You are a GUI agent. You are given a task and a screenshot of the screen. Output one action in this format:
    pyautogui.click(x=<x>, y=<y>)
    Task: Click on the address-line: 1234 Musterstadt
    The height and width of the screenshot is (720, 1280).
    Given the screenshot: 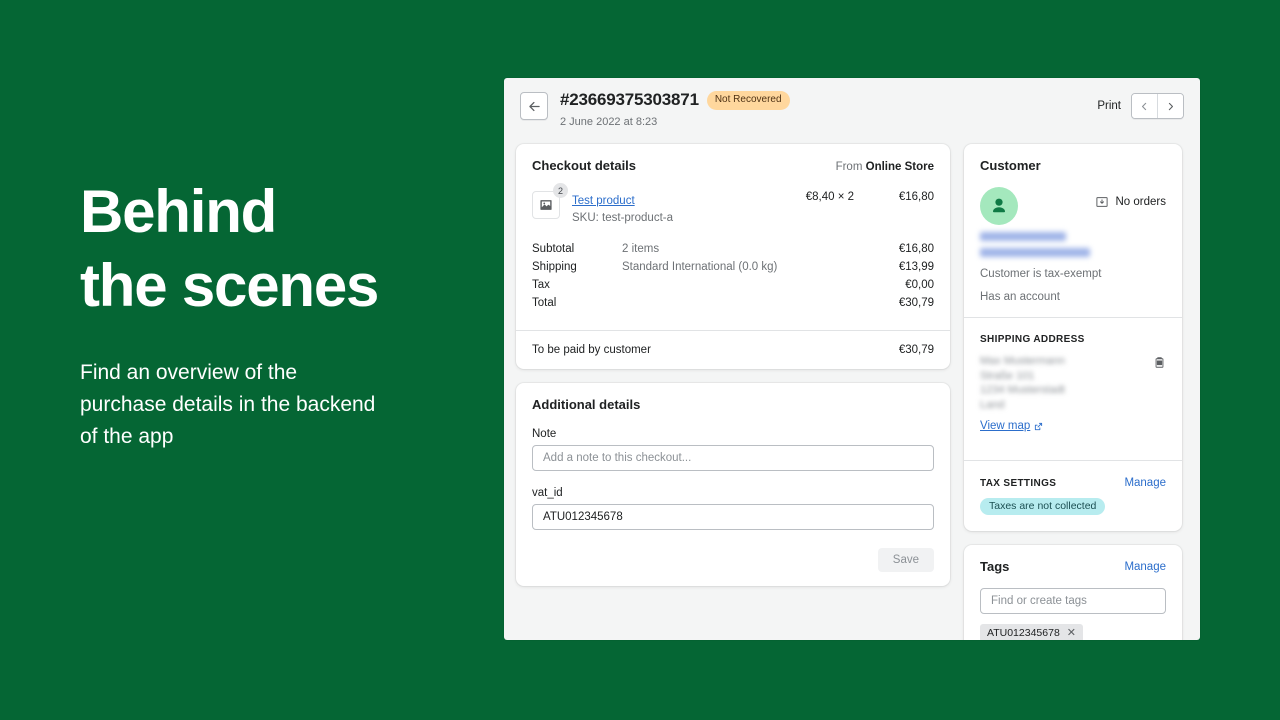 What is the action you would take?
    pyautogui.click(x=1022, y=390)
    